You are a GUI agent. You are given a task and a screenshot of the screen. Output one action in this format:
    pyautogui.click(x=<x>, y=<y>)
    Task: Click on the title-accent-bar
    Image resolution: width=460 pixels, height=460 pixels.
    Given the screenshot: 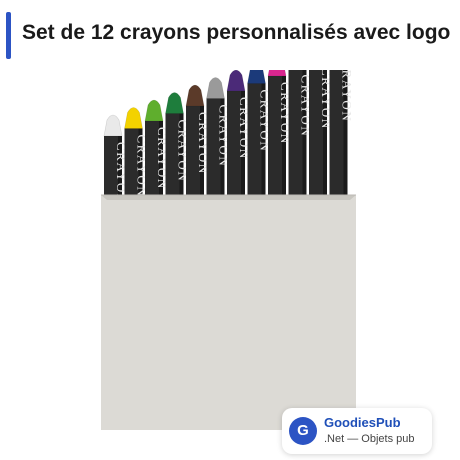 What is the action you would take?
    pyautogui.click(x=8, y=35)
    